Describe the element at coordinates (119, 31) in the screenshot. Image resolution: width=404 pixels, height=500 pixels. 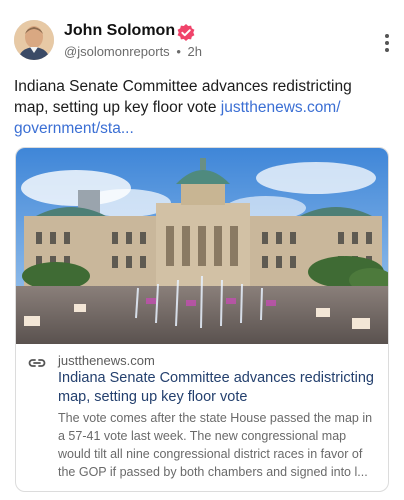
I see `author-name: John Solomon` at that location.